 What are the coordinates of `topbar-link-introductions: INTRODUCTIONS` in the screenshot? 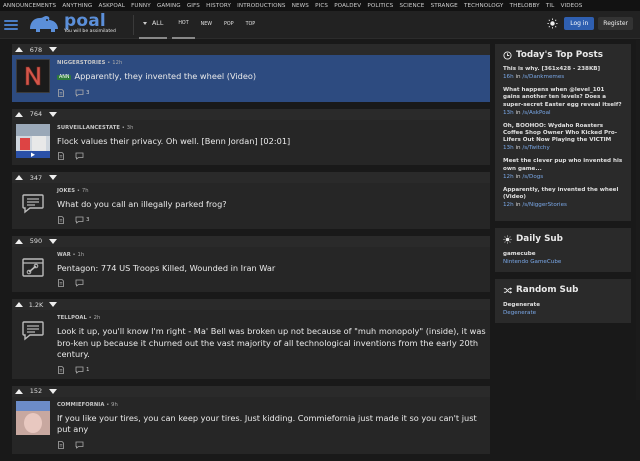 It's located at (261, 6).